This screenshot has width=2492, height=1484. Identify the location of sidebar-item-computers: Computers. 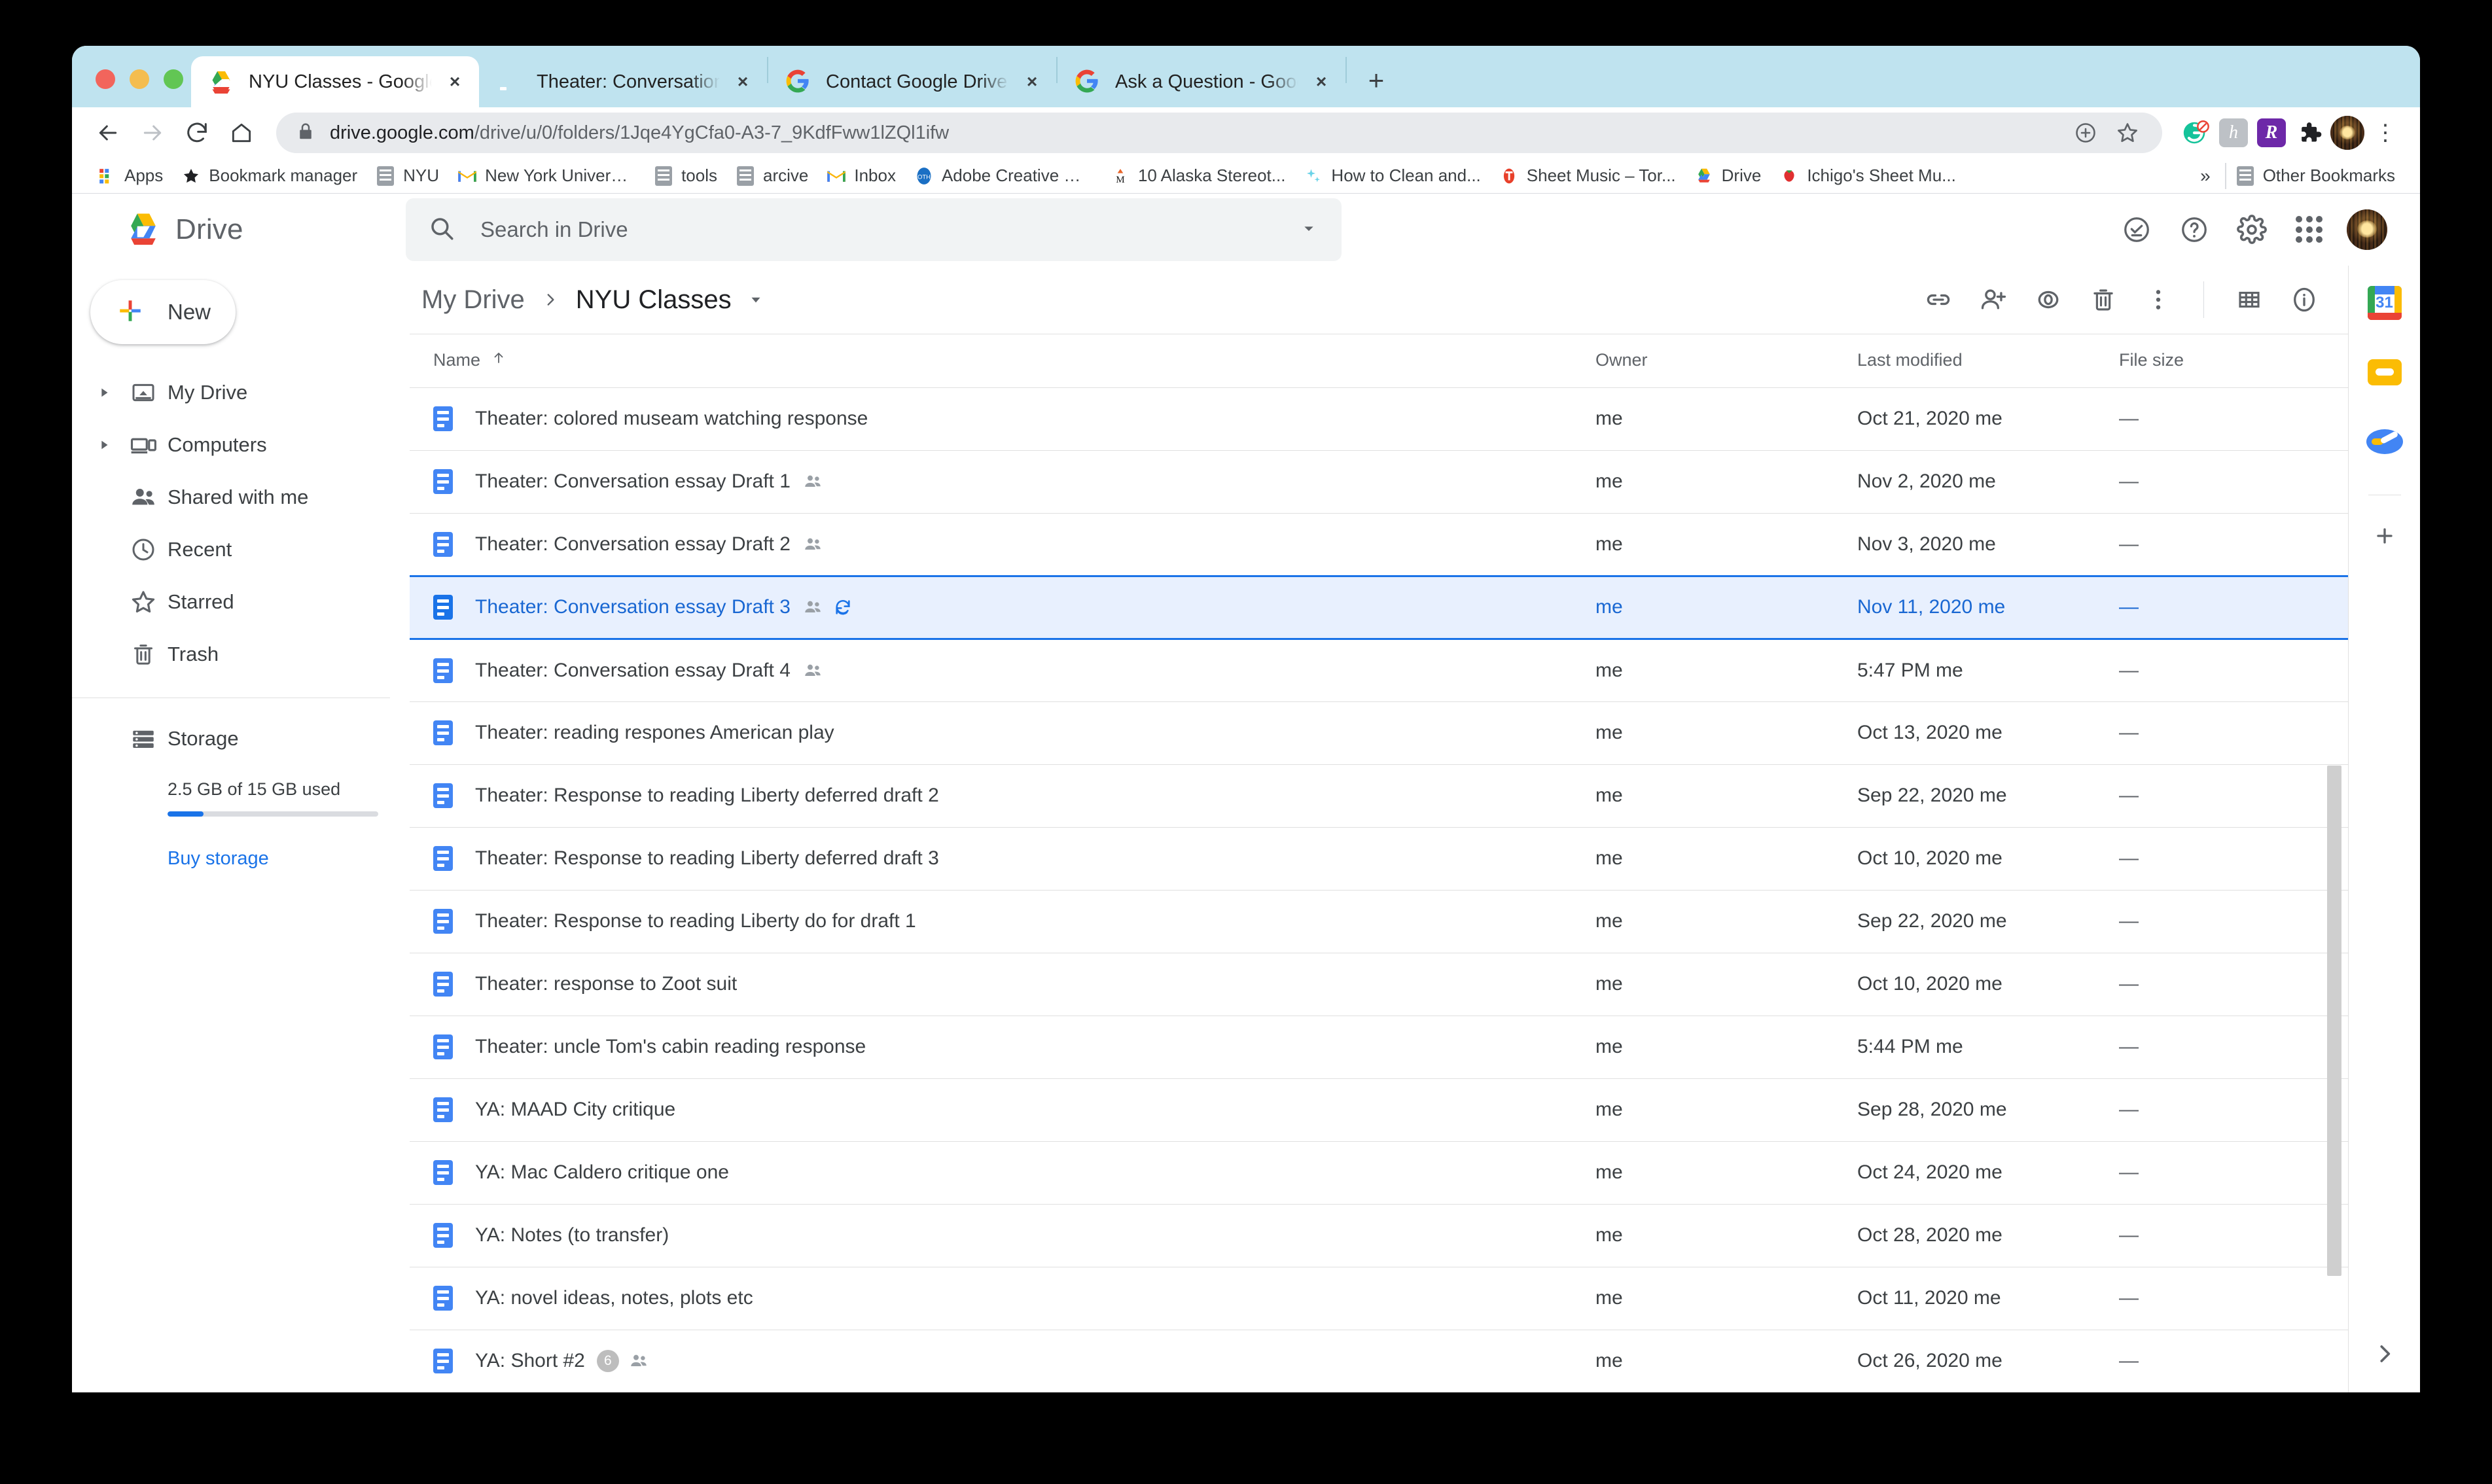
(231, 445).